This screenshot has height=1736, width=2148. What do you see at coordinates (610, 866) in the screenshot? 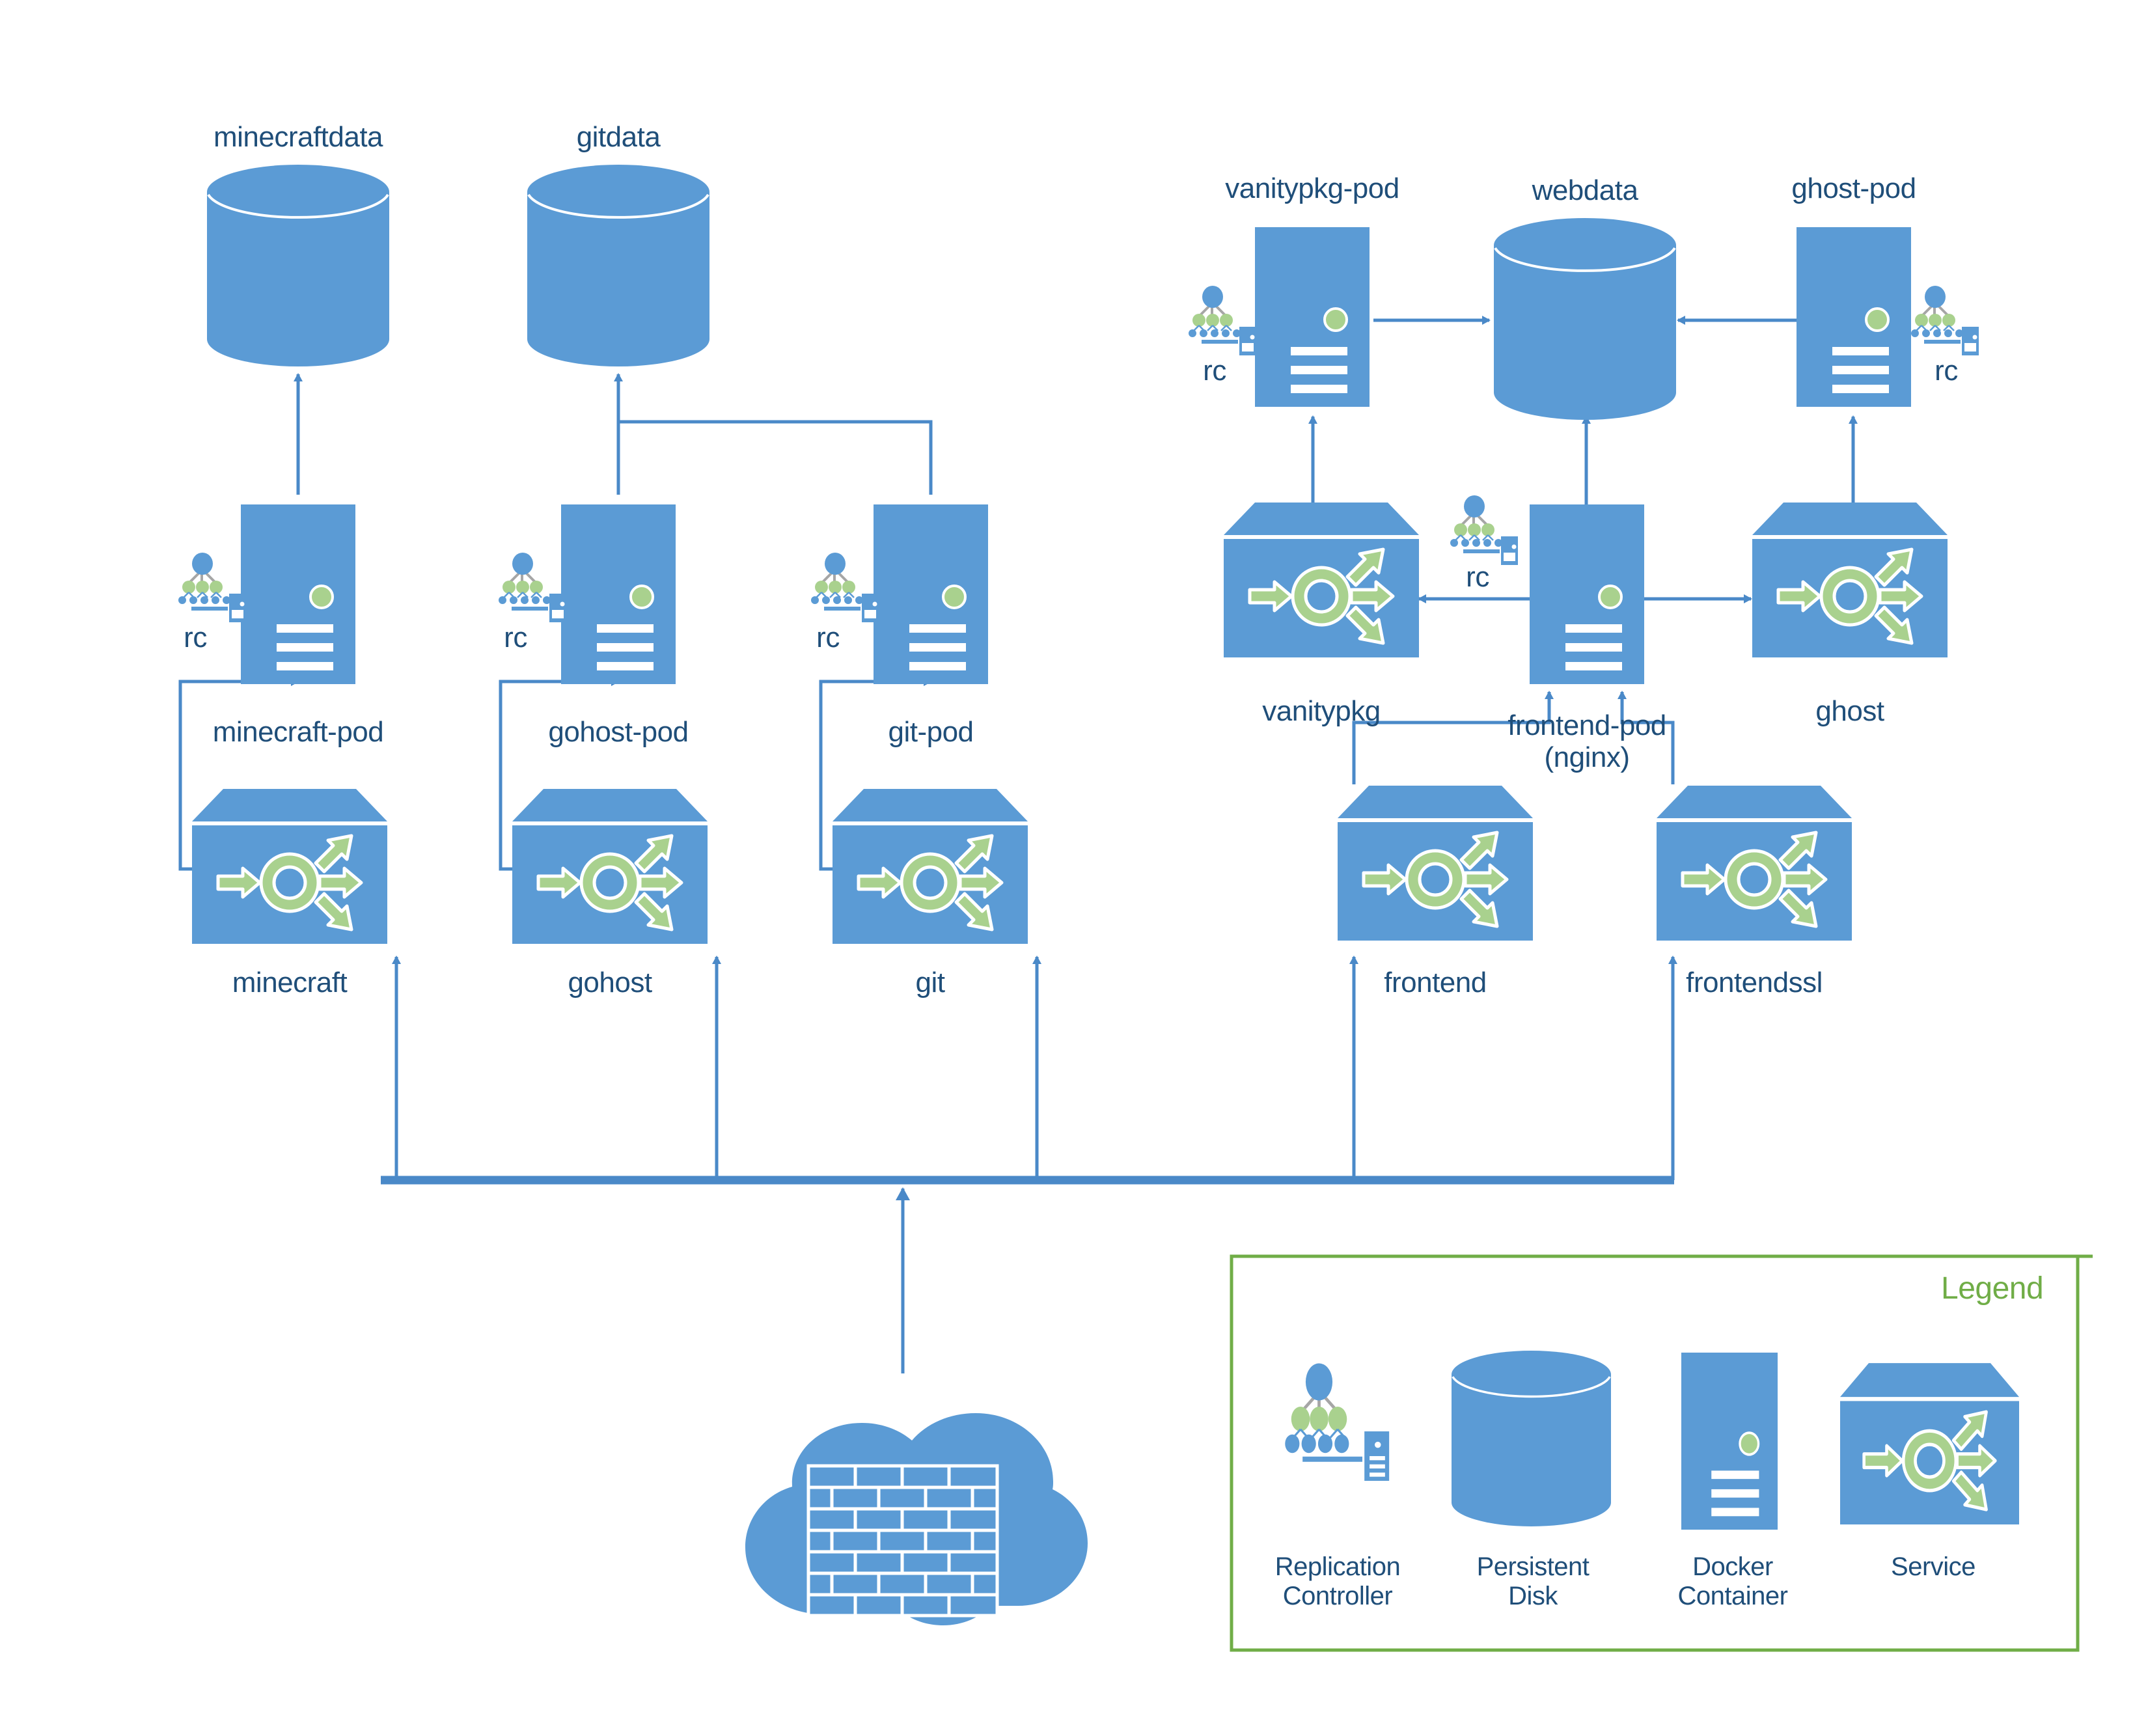
I see `service-gohost` at bounding box center [610, 866].